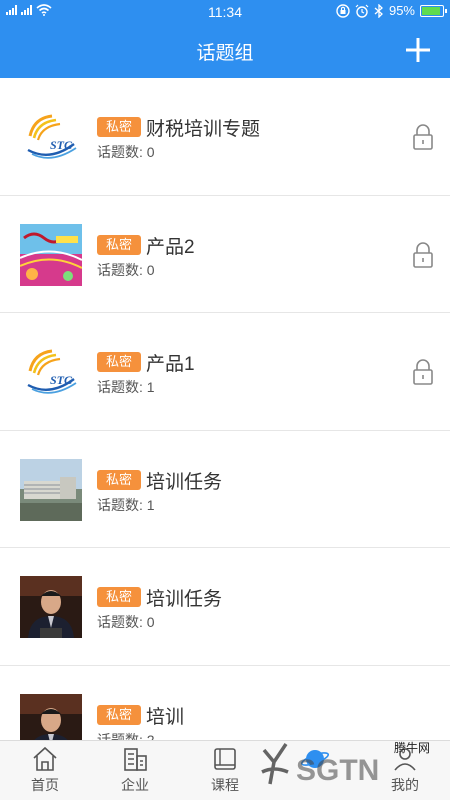  Describe the element at coordinates (225, 489) in the screenshot. I see `list-item: 私密 培训任务话题数: 1` at that location.